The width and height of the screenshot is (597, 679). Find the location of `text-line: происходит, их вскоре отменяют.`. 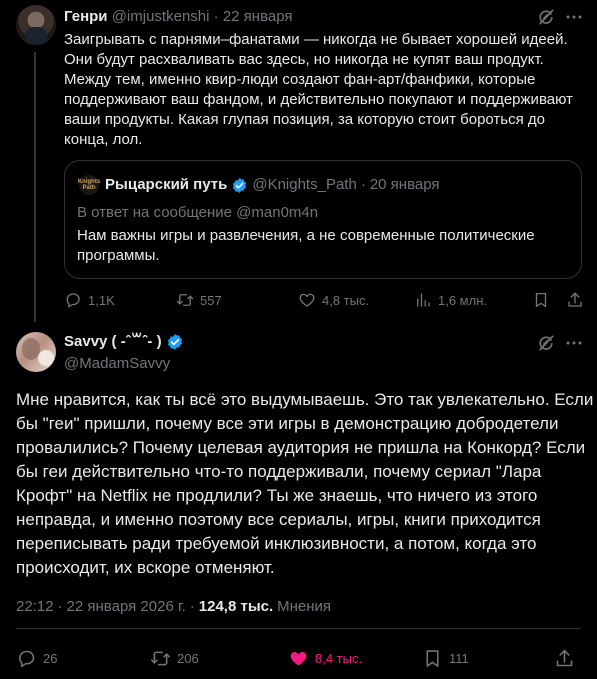

text-line: происходит, их вскоре отменяют. is located at coordinates (145, 567).